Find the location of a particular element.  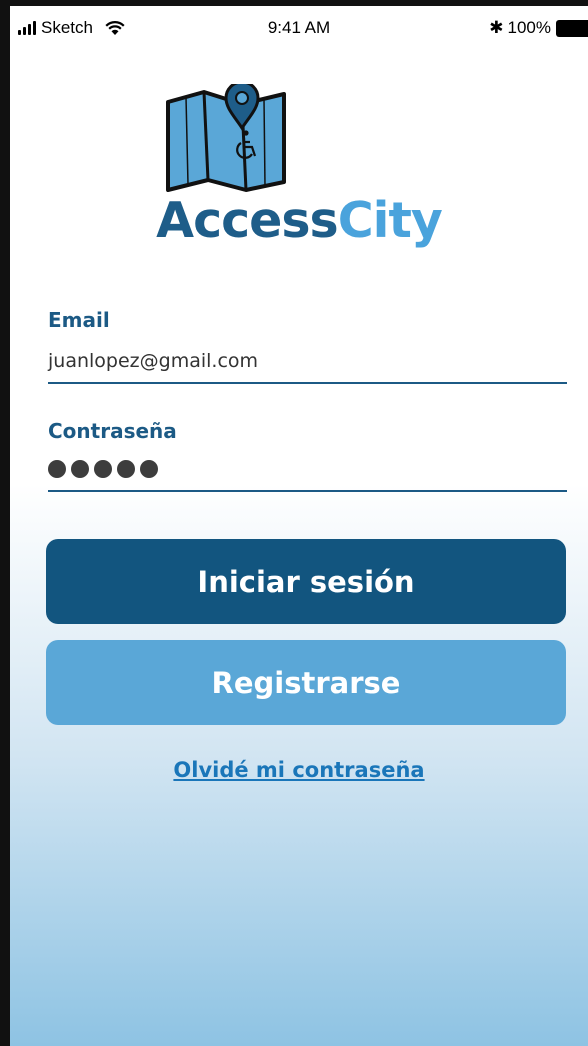

brand-part-city: City is located at coordinates (390, 220).